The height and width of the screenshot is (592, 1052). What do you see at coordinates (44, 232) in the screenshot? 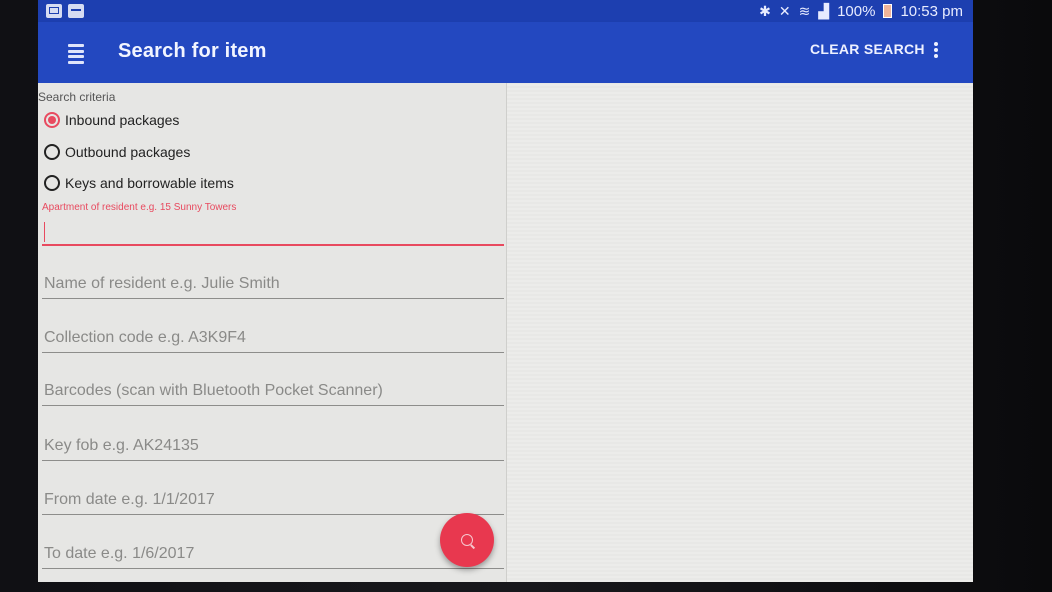
I see `text-cursor` at bounding box center [44, 232].